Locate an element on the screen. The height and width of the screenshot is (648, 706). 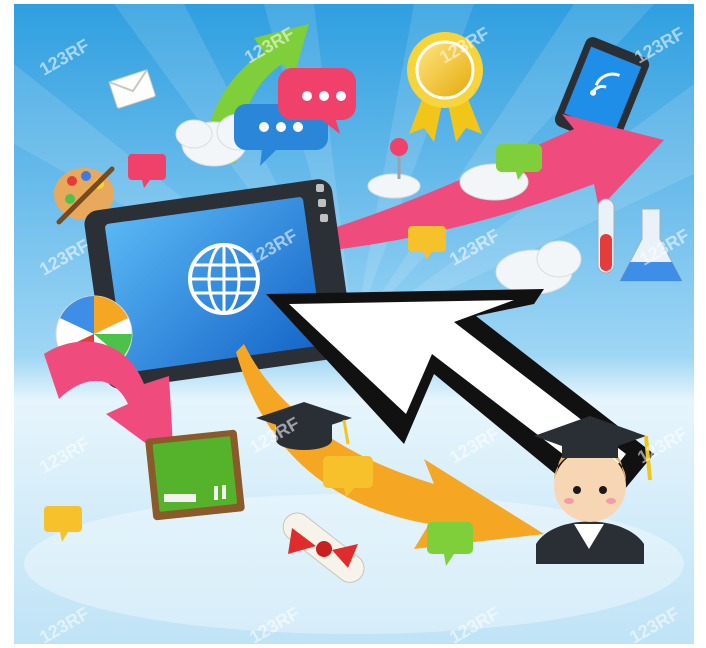
chalkboard-icon is located at coordinates (195, 475).